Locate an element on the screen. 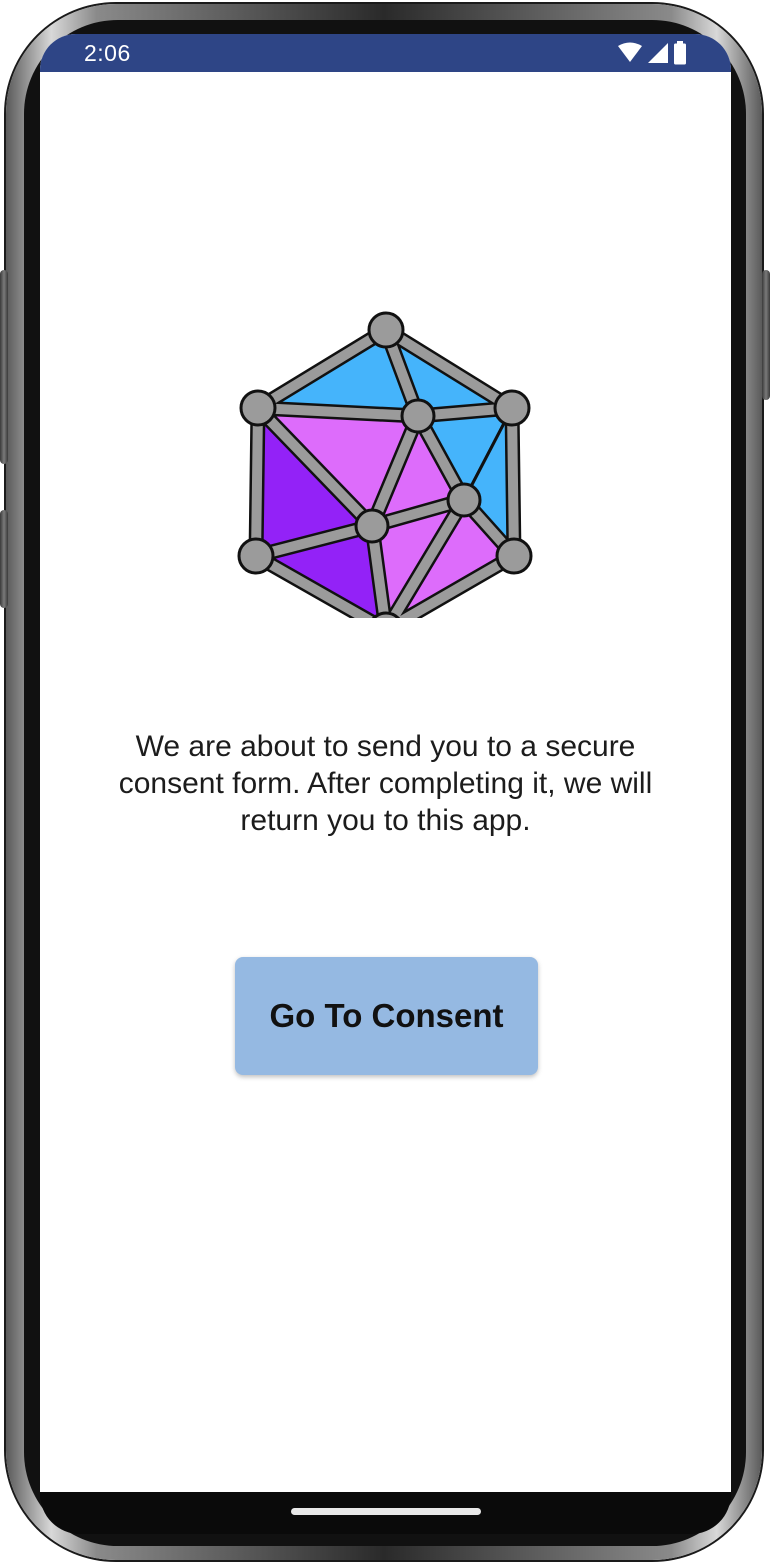 This screenshot has width=771, height=1566. status-icons is located at coordinates (652, 53).